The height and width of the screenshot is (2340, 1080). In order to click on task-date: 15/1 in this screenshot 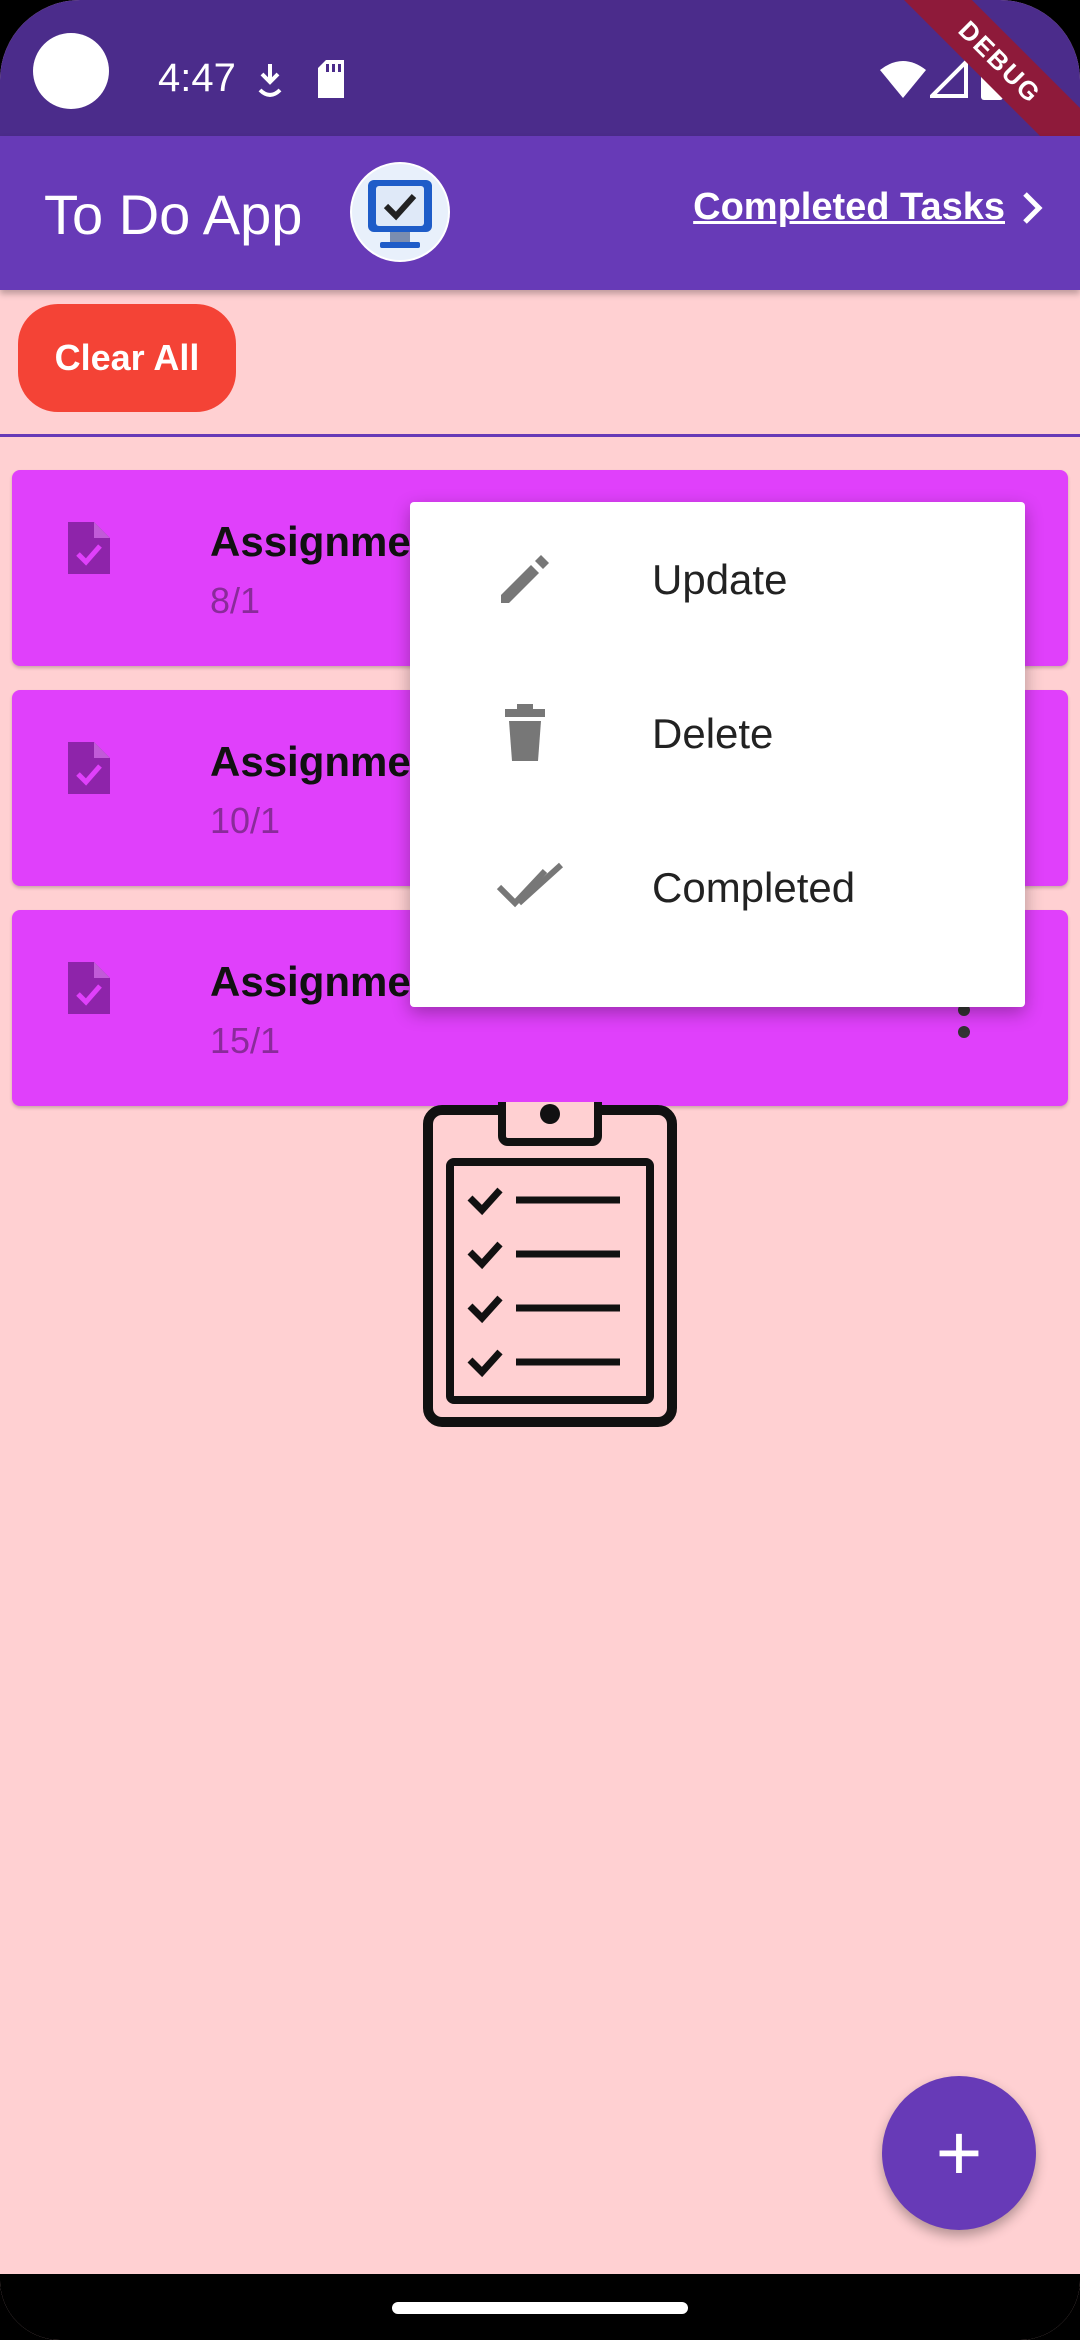, I will do `click(245, 1040)`.